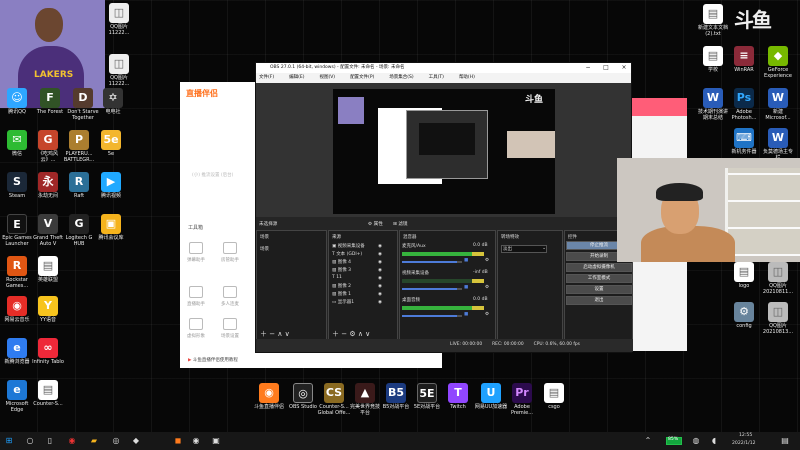  Describe the element at coordinates (230, 252) in the screenshot. I see `tool-room-admin: 房管助手` at that location.